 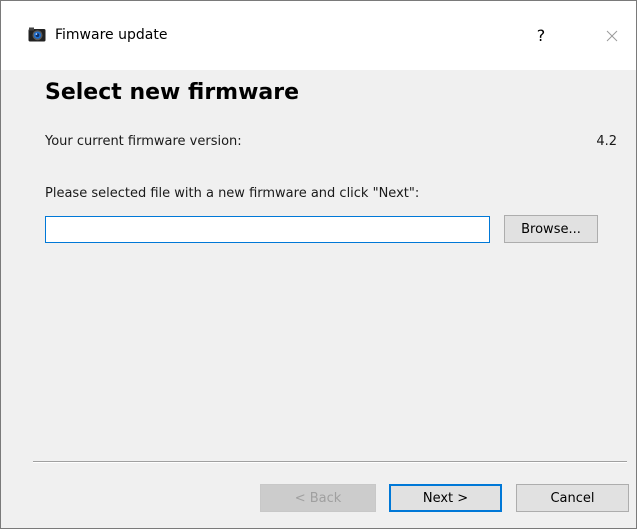 What do you see at coordinates (172, 92) in the screenshot?
I see `page-title: Select new firmware` at bounding box center [172, 92].